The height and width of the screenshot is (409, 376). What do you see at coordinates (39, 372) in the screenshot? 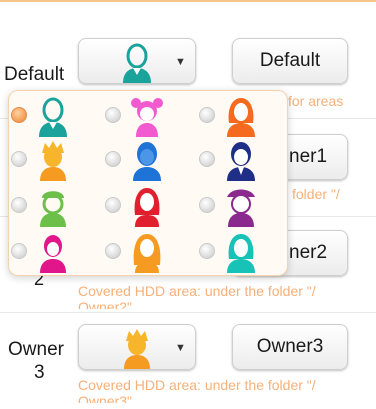
I see `row-label-owner3-line2: 3` at bounding box center [39, 372].